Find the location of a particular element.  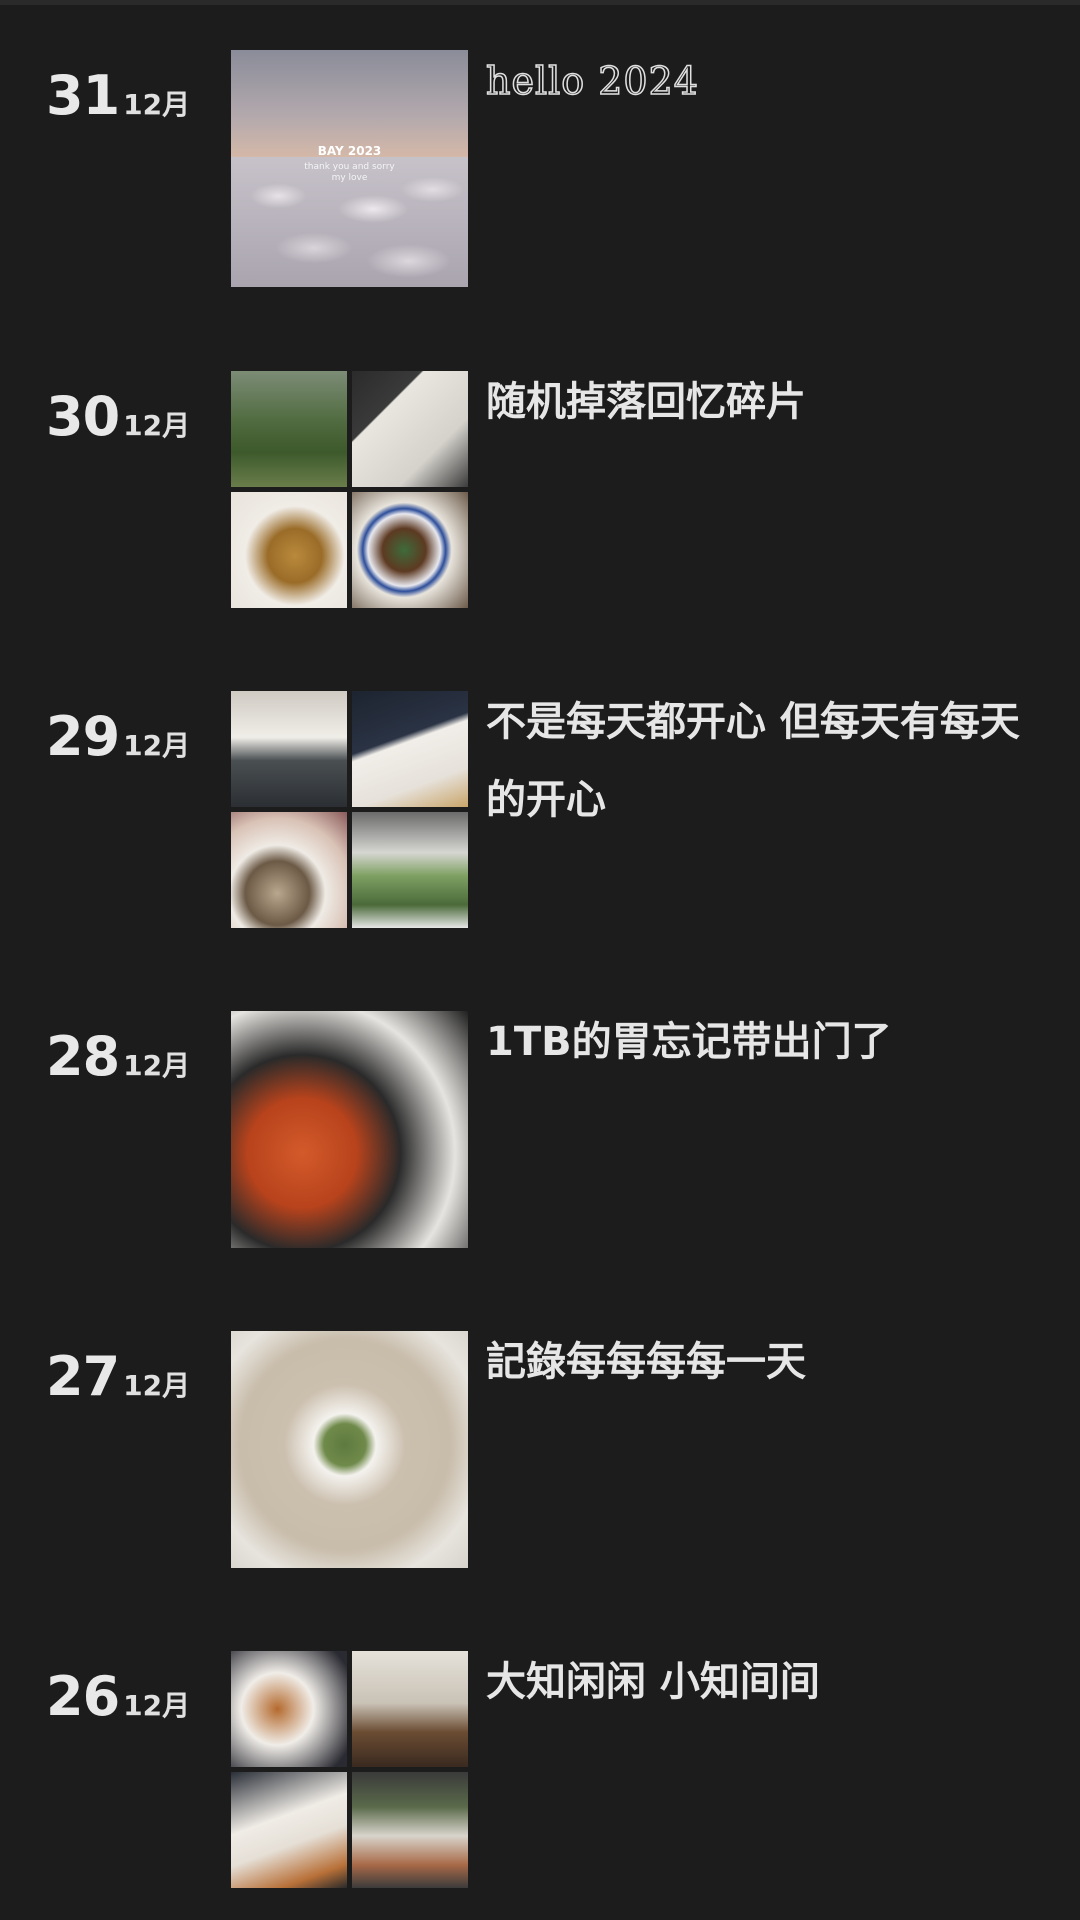

entry-caption: hello 2024 is located at coordinates (592, 81).